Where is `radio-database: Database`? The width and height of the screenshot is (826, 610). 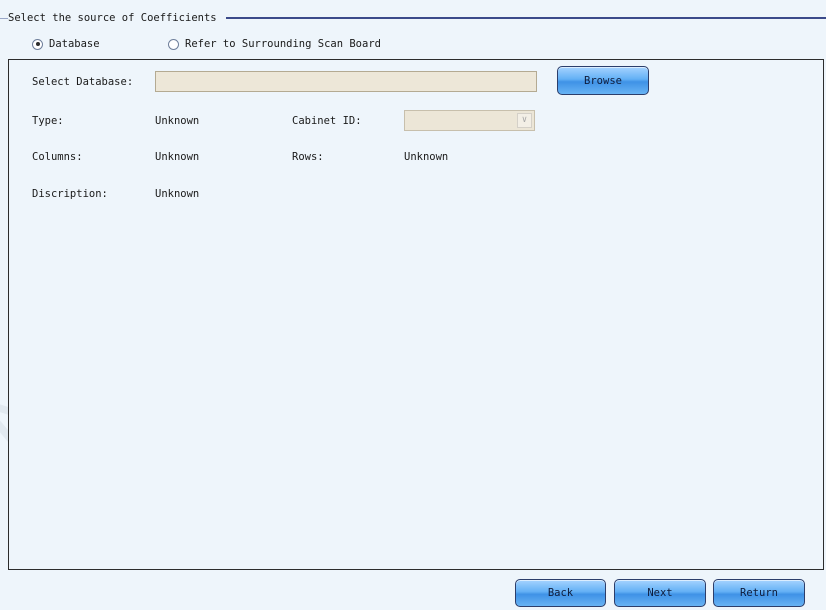
radio-database: Database is located at coordinates (66, 44).